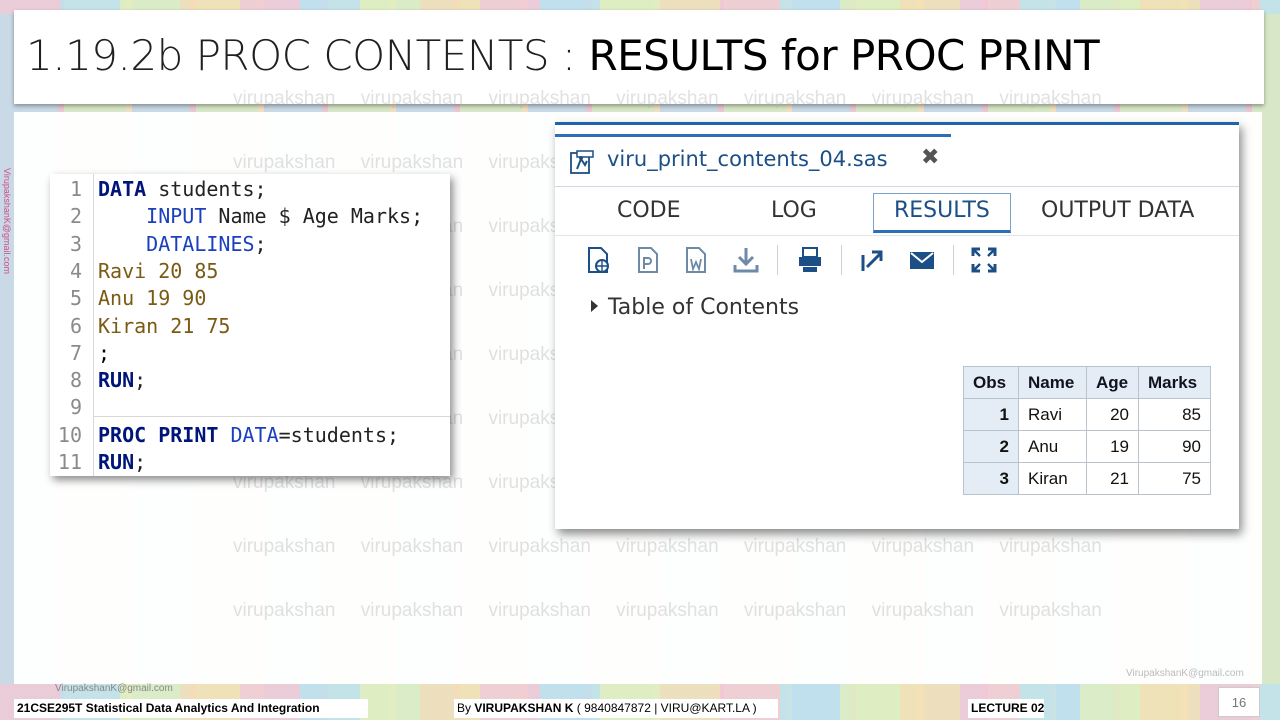 The image size is (1280, 720). I want to click on cell-age: 21, so click(1112, 478).